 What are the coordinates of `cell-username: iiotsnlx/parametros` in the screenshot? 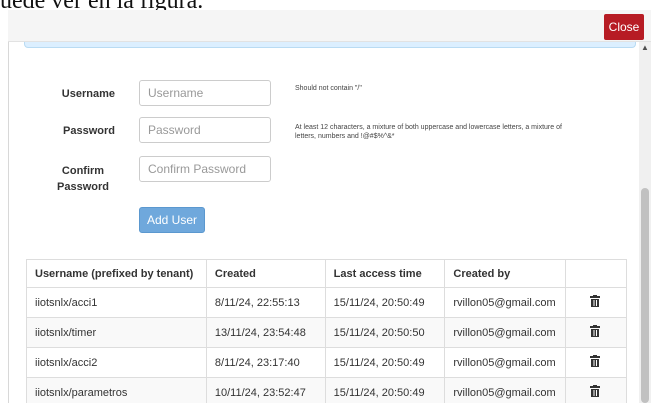 It's located at (116, 390).